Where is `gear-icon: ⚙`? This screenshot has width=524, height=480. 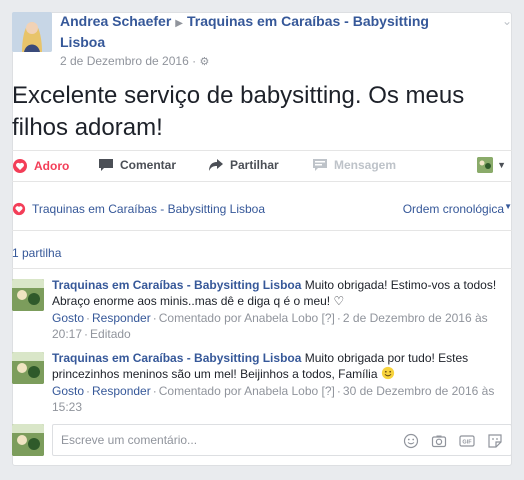
gear-icon: ⚙ is located at coordinates (204, 62).